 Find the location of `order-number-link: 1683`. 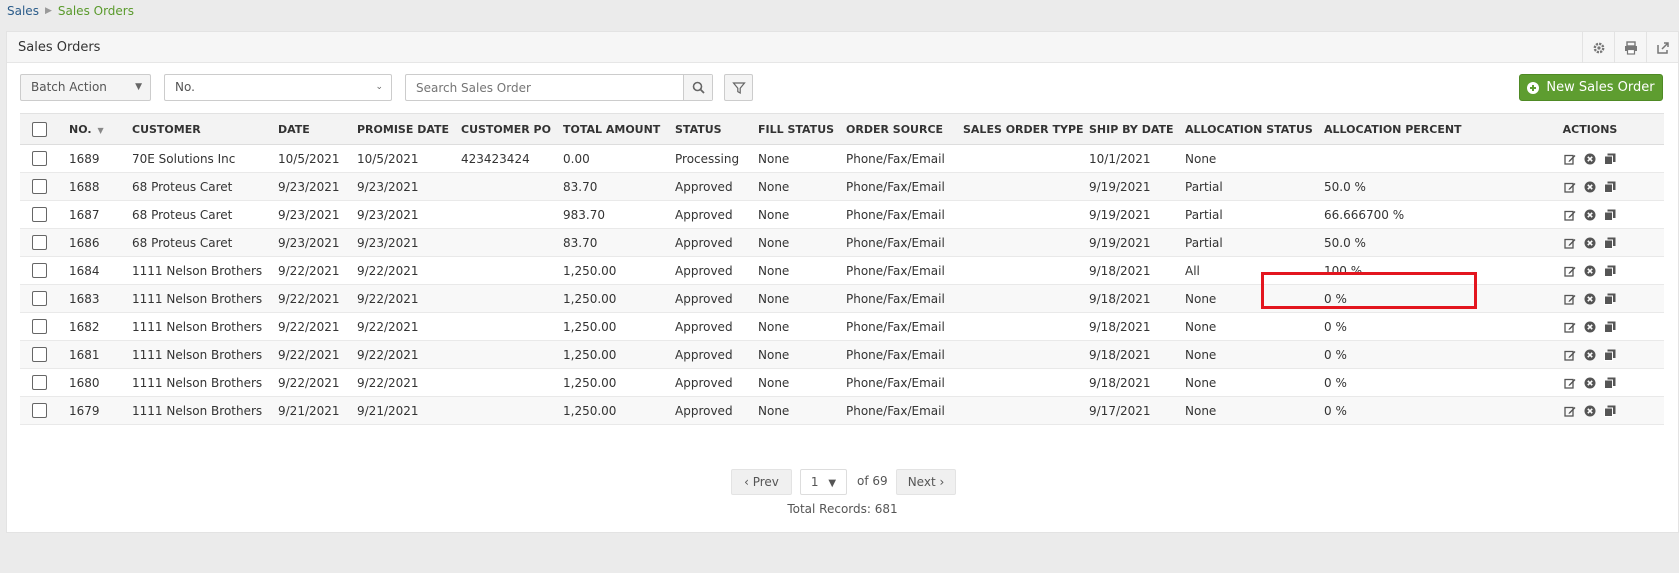

order-number-link: 1683 is located at coordinates (92, 298).